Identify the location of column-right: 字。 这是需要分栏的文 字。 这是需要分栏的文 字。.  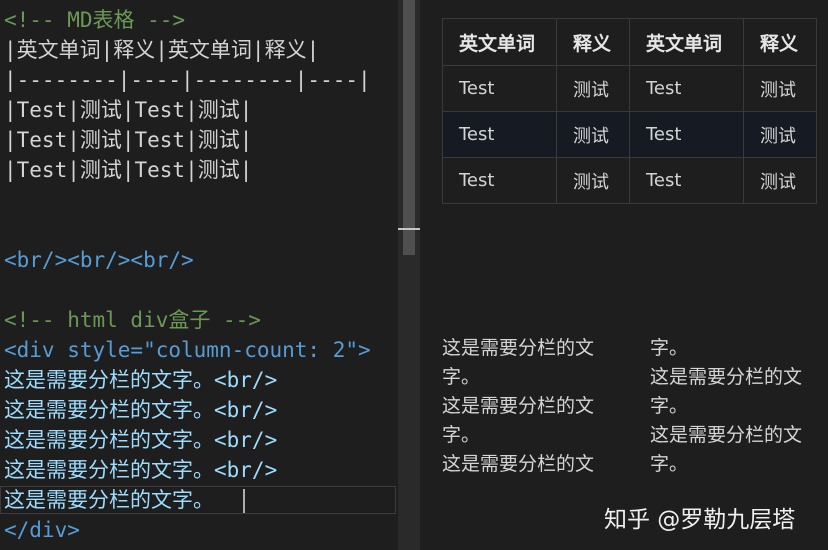
(739, 406).